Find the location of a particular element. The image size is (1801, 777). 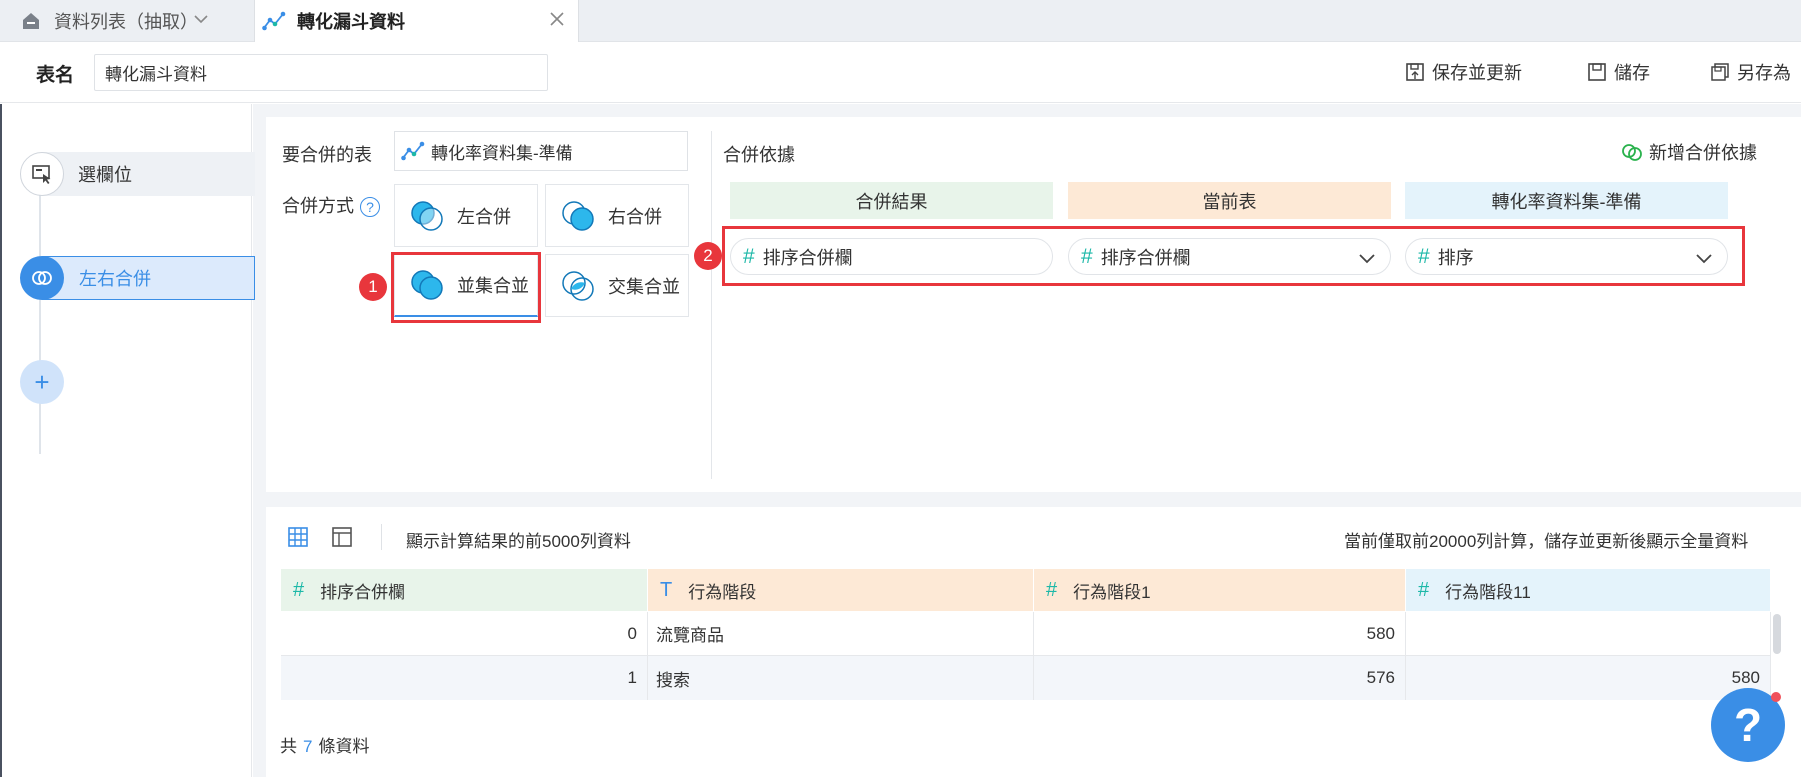

column-header-other: 轉化率資料集-準備 is located at coordinates (1566, 200).